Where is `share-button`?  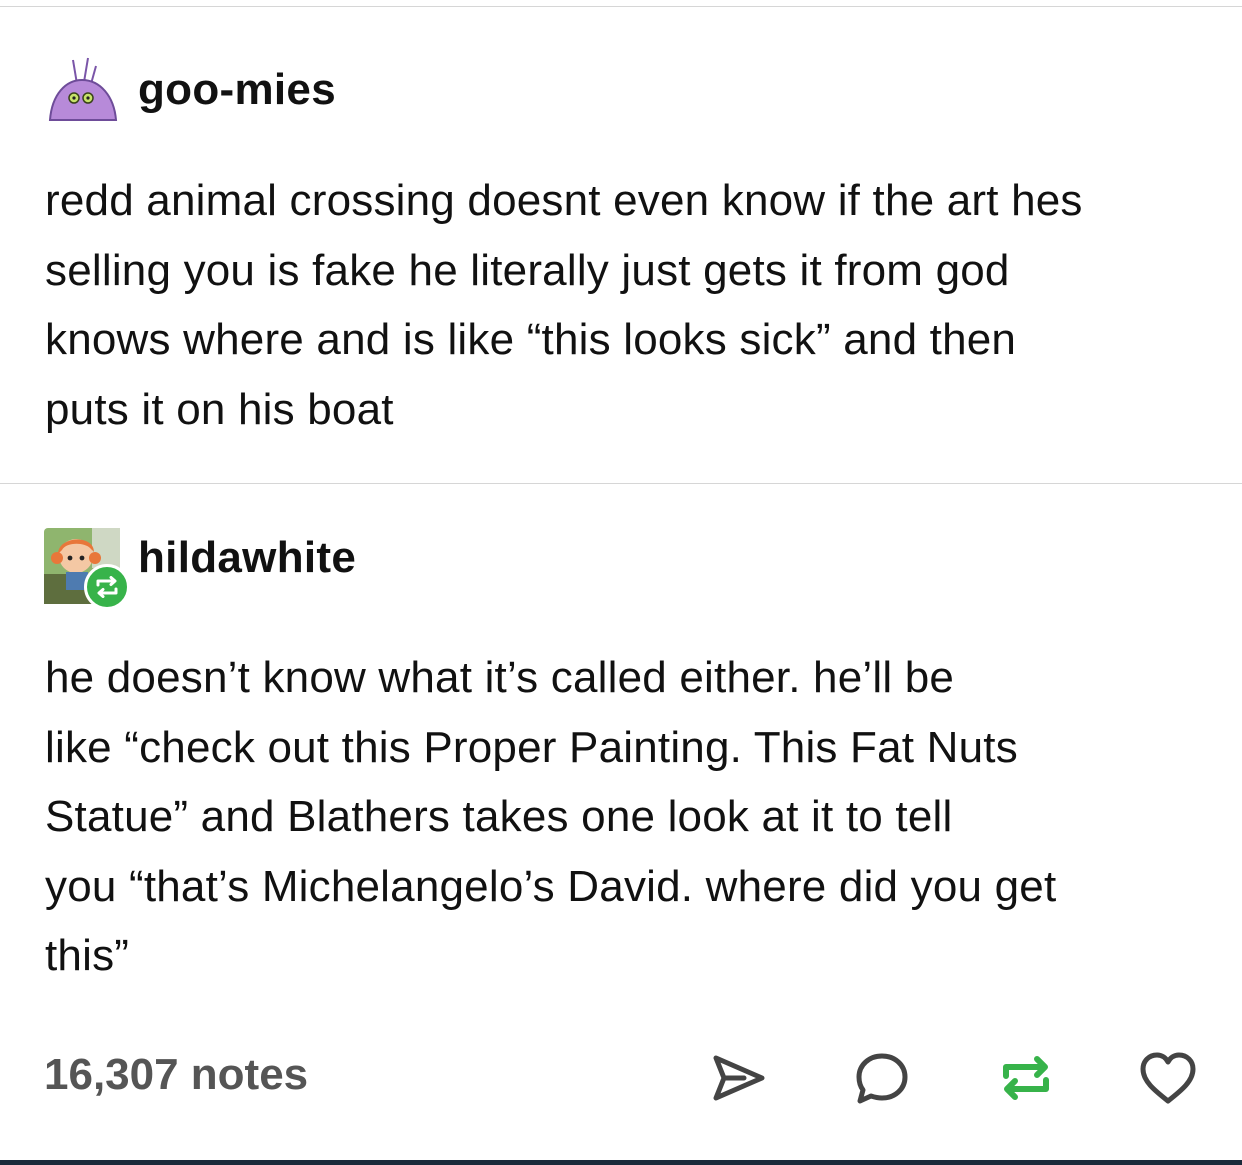 share-button is located at coordinates (738, 1078).